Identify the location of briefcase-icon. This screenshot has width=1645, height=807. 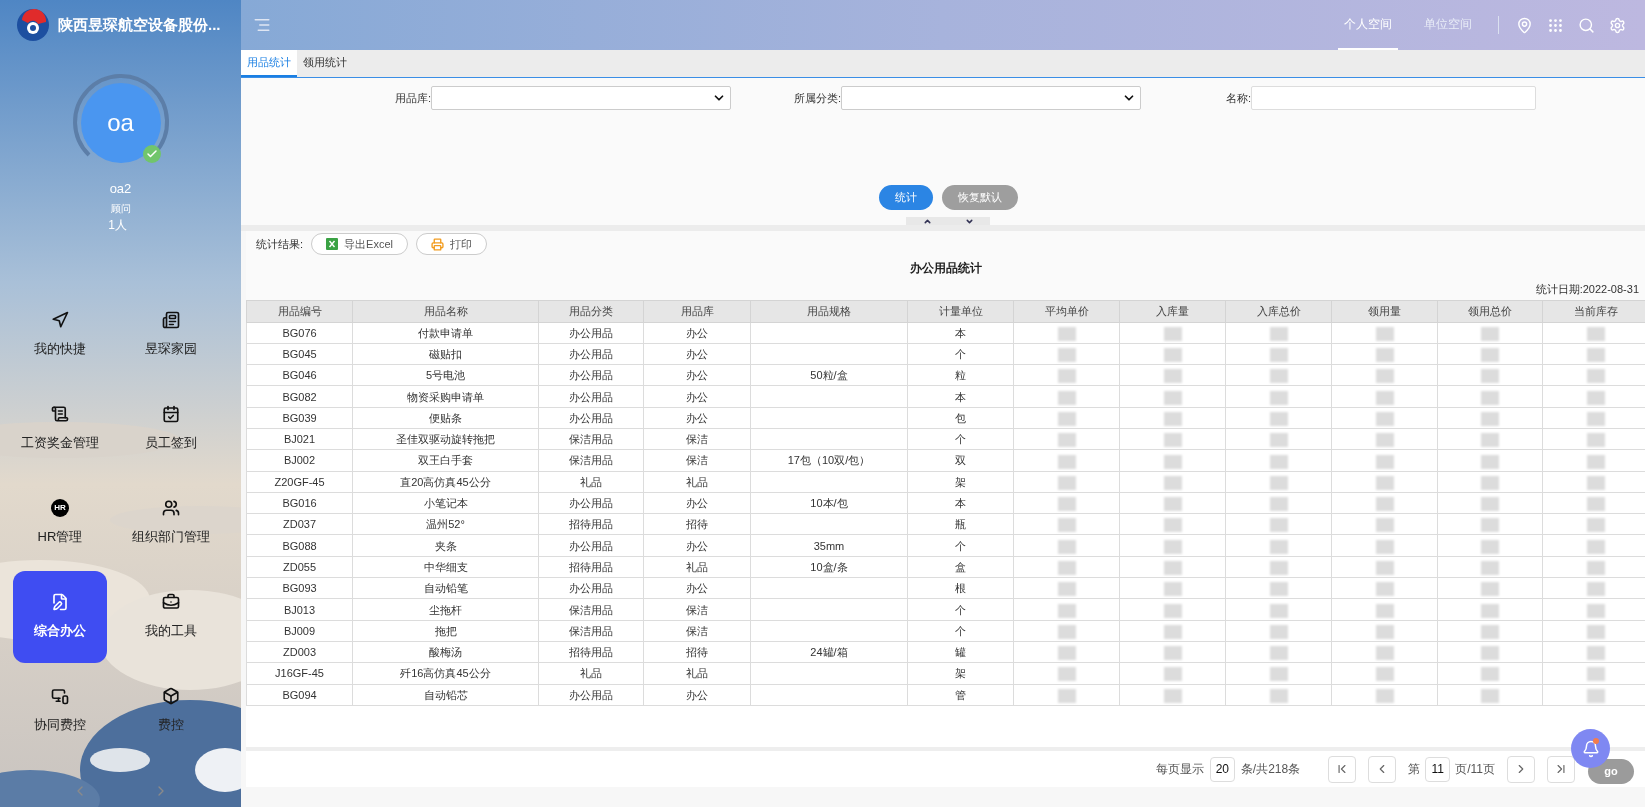
(171, 601).